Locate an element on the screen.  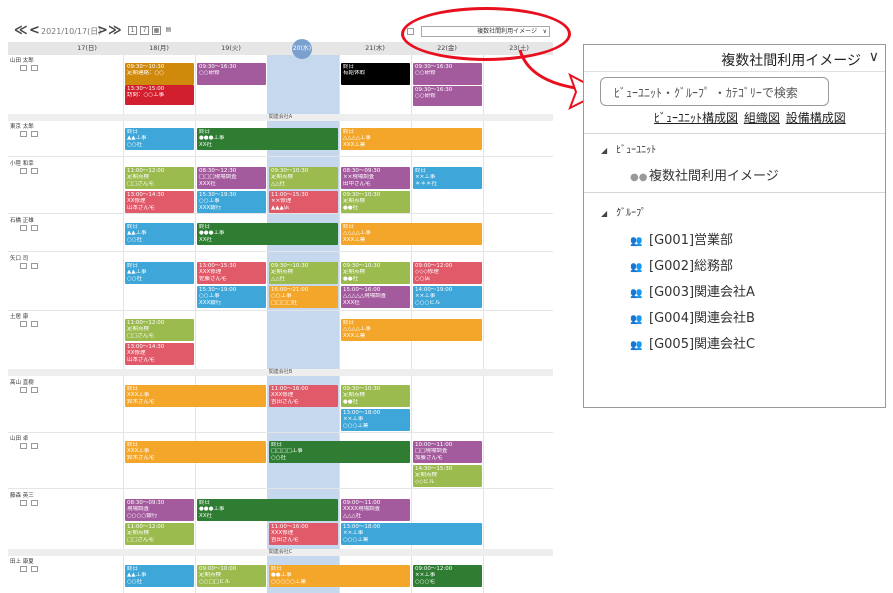
view-unit-item: ●● 複数社間利用イメージ is located at coordinates (704, 174).